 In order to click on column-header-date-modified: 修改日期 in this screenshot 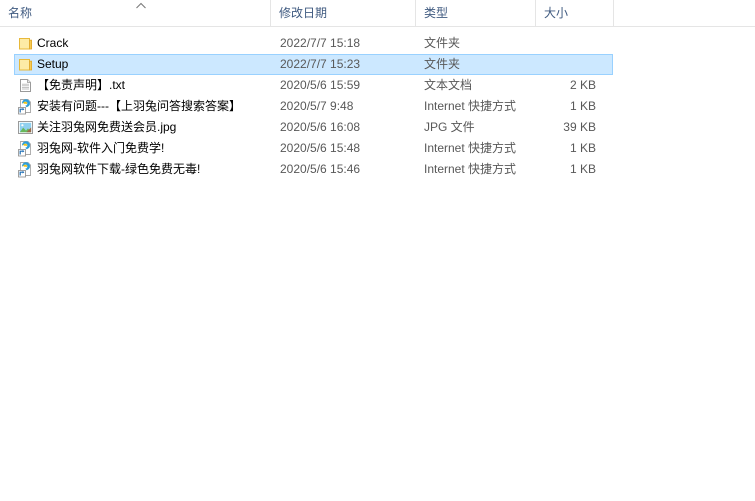, I will do `click(342, 13)`.